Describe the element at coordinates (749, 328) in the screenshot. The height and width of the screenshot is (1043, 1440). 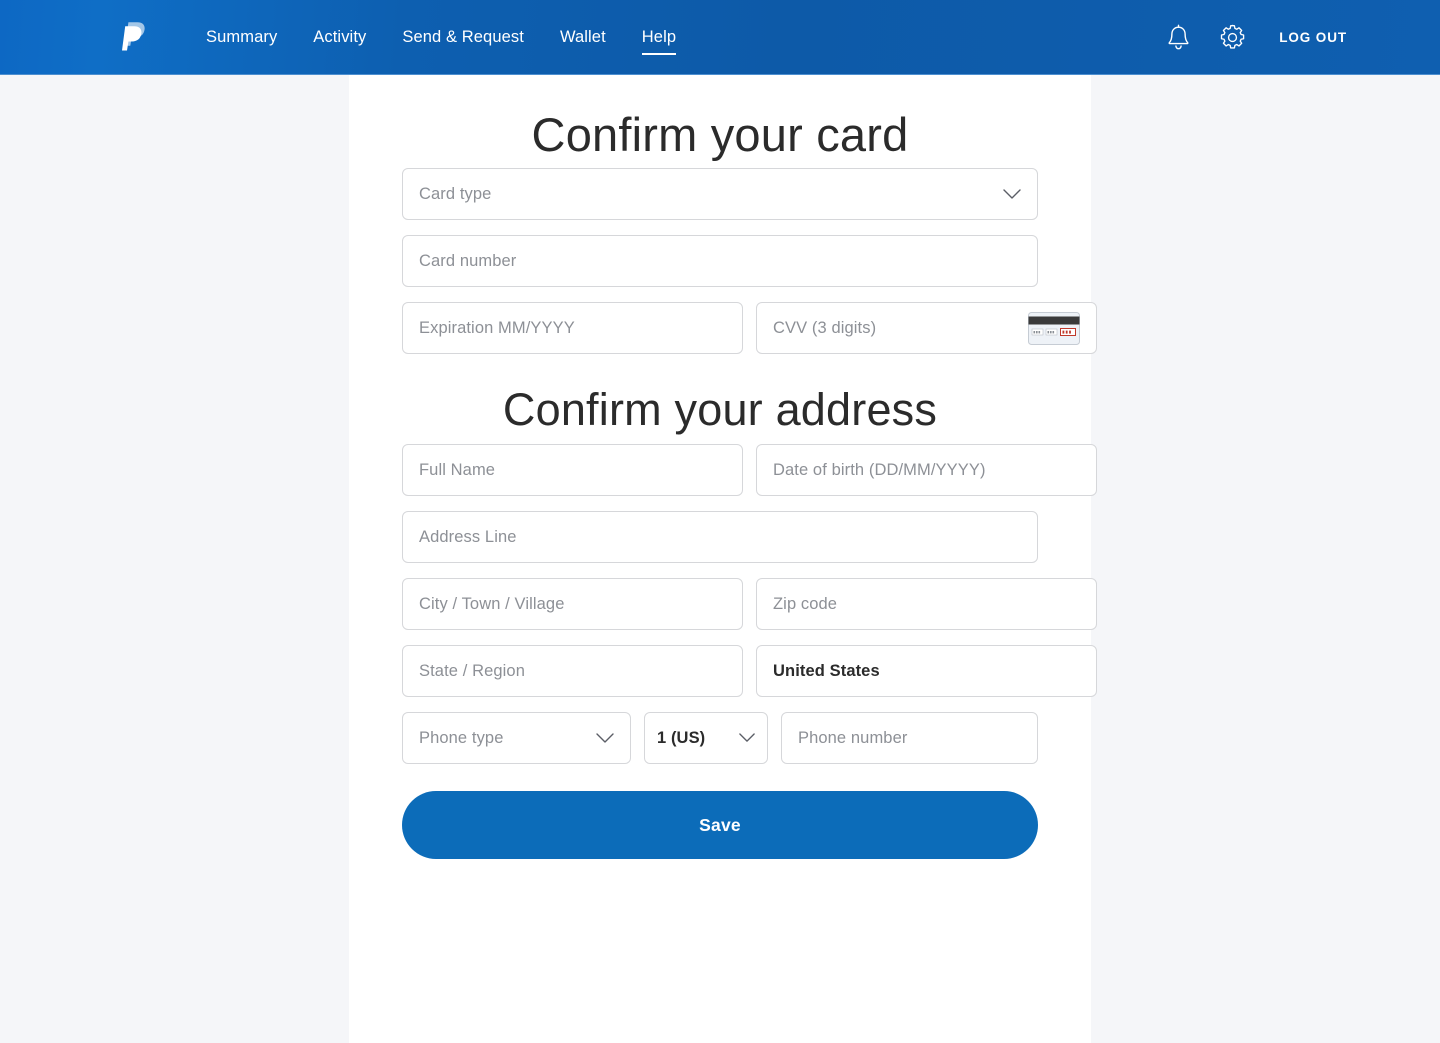
I see `expiration-cvv-row: Expiration MM/YYYY CVV (3 digits)` at that location.